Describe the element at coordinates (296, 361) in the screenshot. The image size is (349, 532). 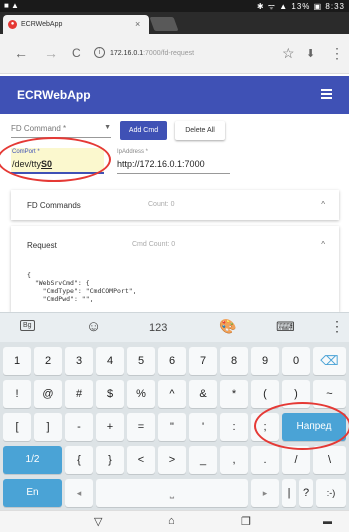
I see `key-0: 0` at that location.